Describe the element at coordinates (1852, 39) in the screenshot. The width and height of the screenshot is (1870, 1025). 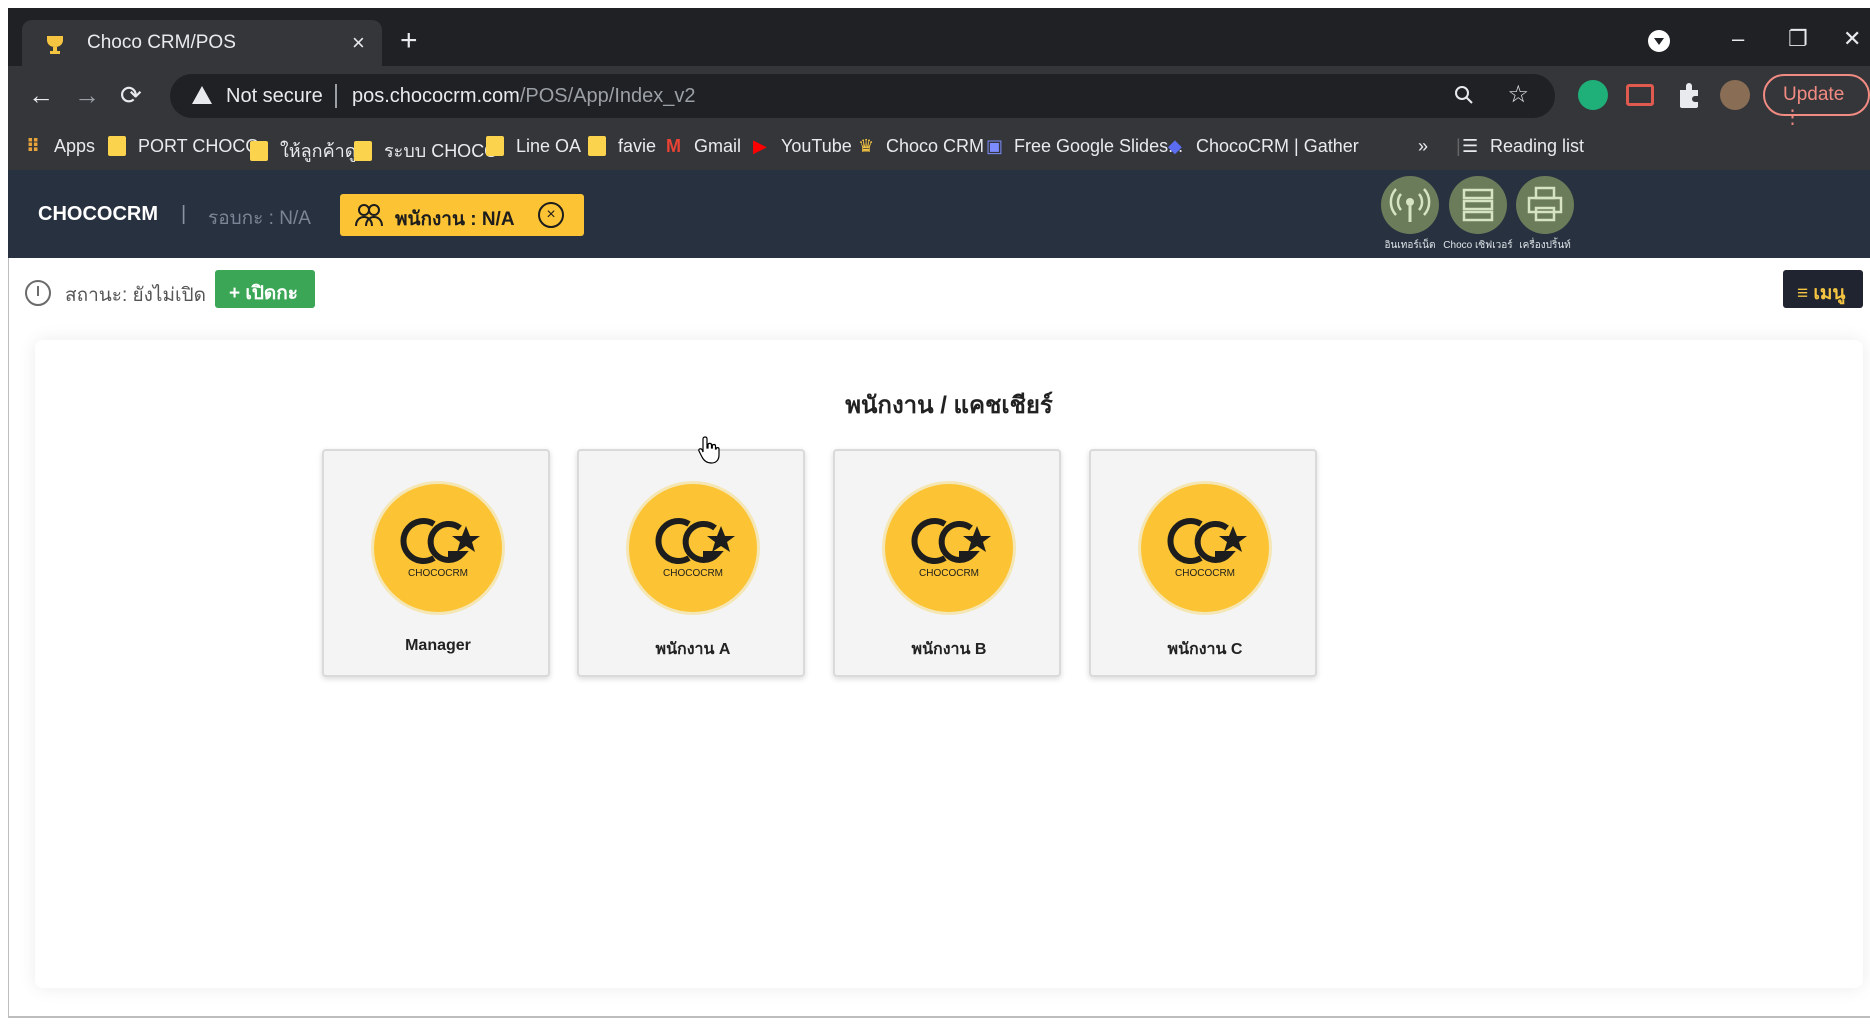
I see `close-window-icon: ✕` at that location.